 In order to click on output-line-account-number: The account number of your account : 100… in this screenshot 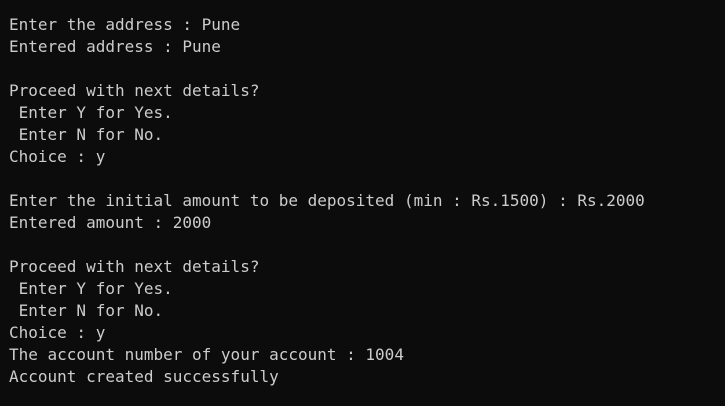, I will do `click(206, 354)`.